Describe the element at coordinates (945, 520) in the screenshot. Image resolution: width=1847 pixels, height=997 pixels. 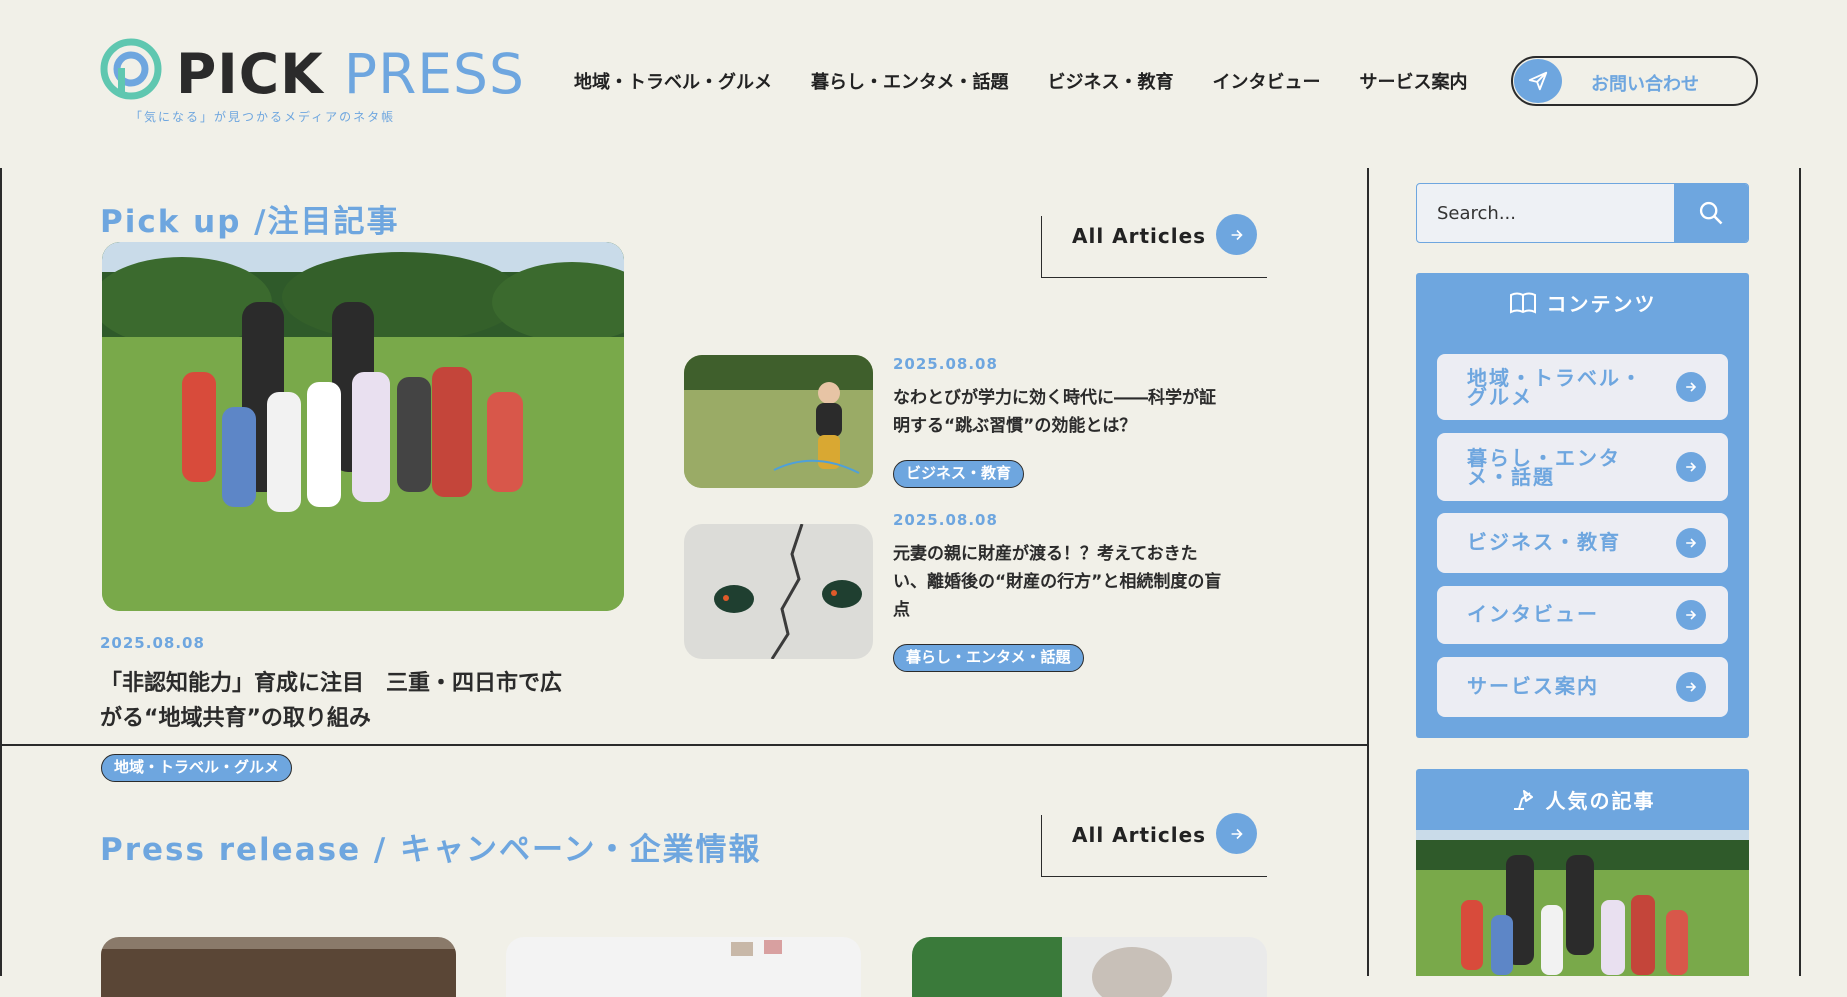
I see `pickup-side-date-2: 2025.08.08` at that location.